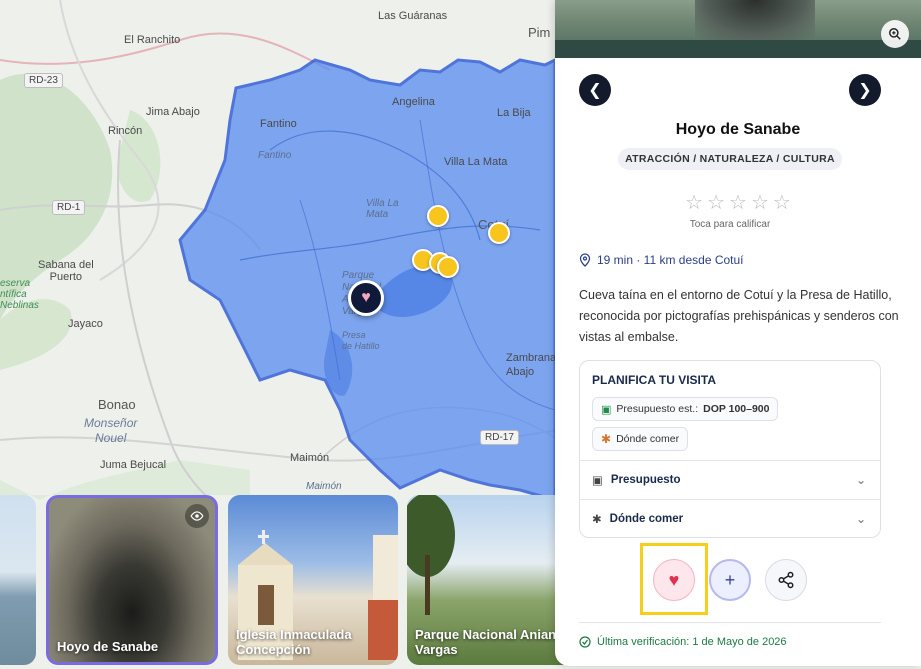 The image size is (921, 669). What do you see at coordinates (657, 409) in the screenshot?
I see `budget-chip-label: Presupuesto est.:` at bounding box center [657, 409].